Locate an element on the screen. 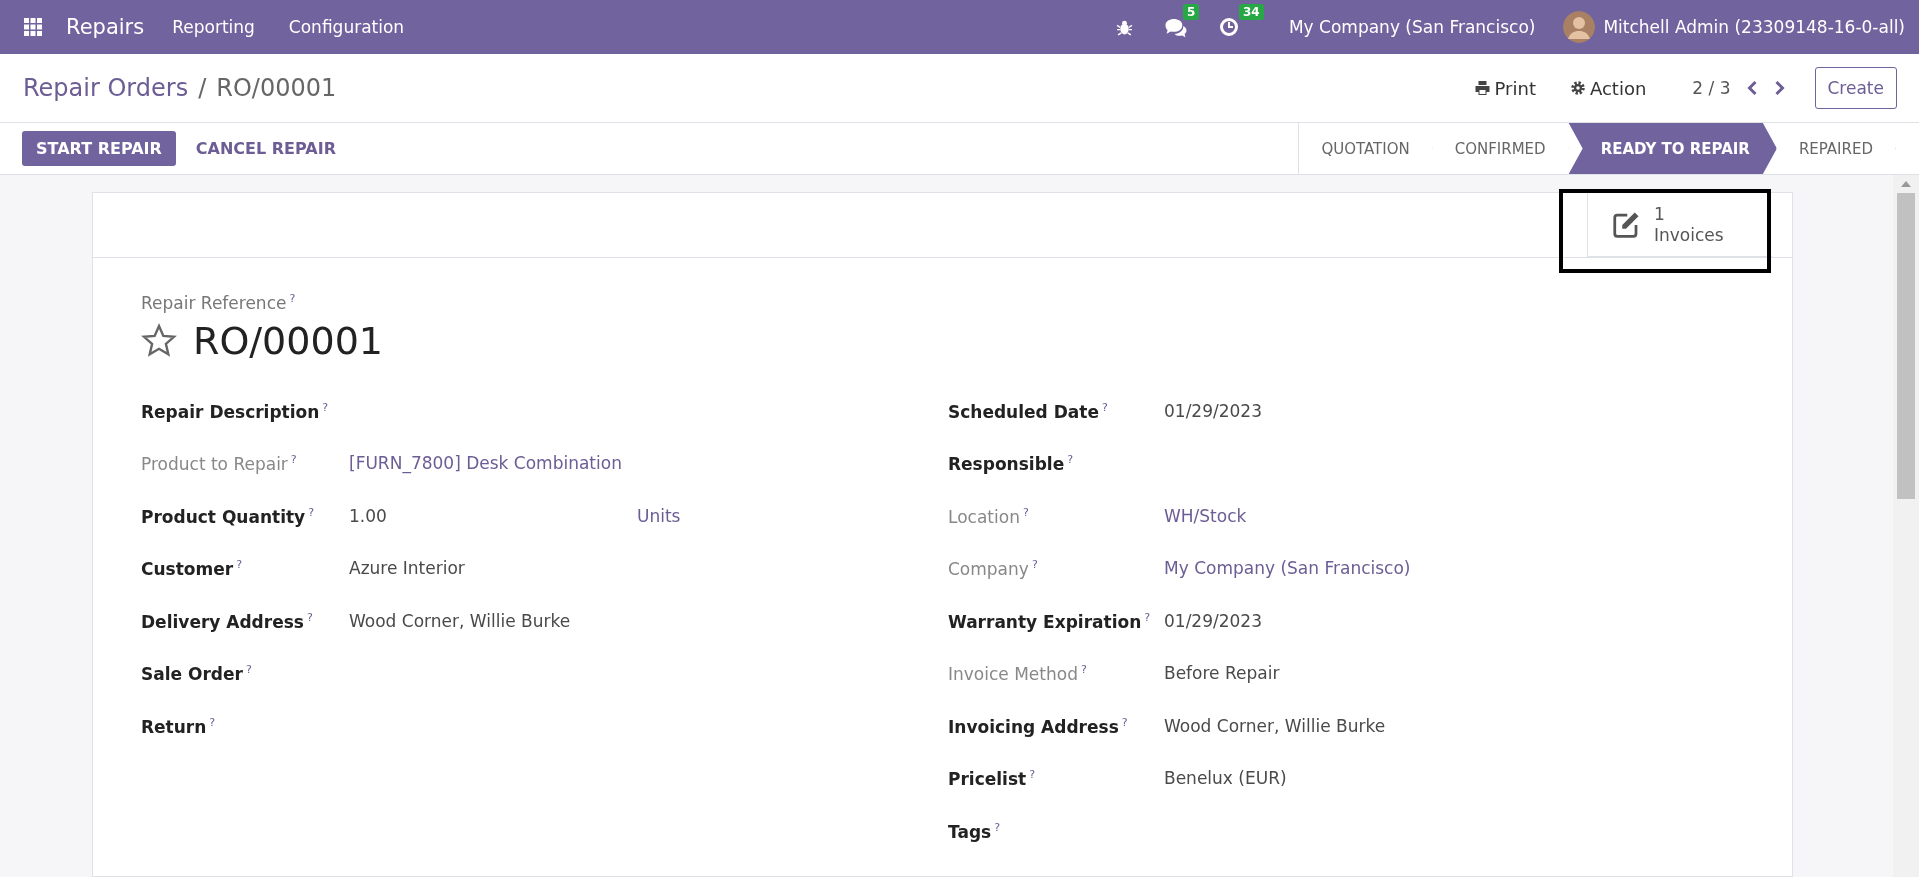  field-link: WH/Stock is located at coordinates (1308, 515).